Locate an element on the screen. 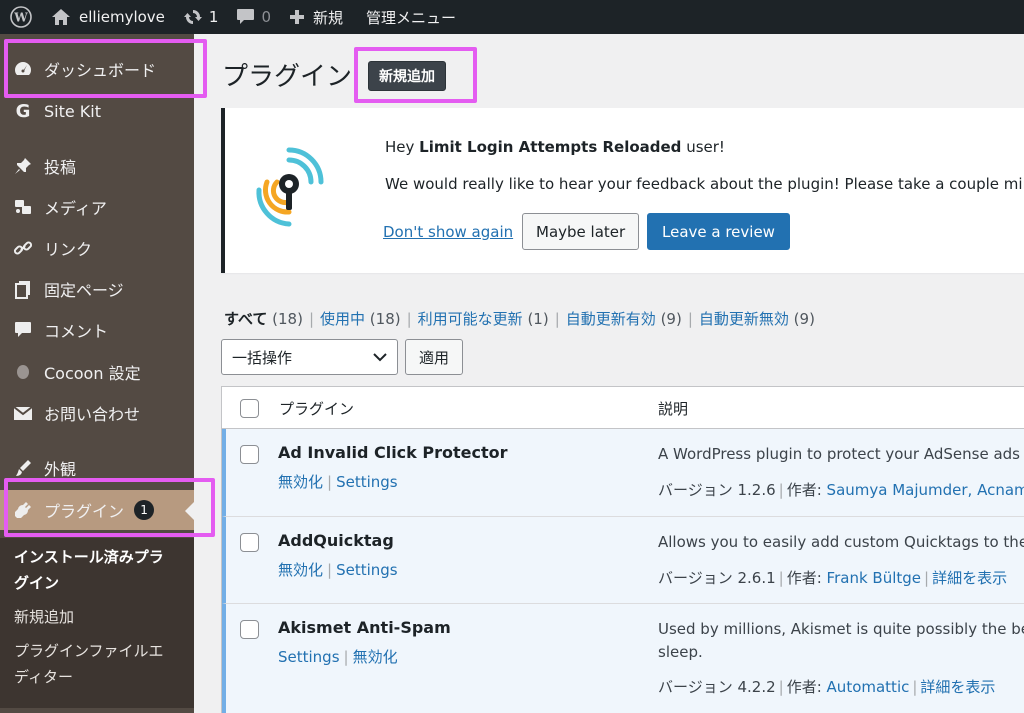 This screenshot has height=713, width=1024. bulk-action-select: 一括操作 is located at coordinates (309, 357).